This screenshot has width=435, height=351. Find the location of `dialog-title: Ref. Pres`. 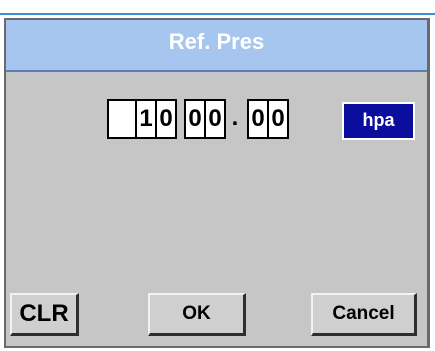

dialog-title: Ref. Pres is located at coordinates (216, 41).